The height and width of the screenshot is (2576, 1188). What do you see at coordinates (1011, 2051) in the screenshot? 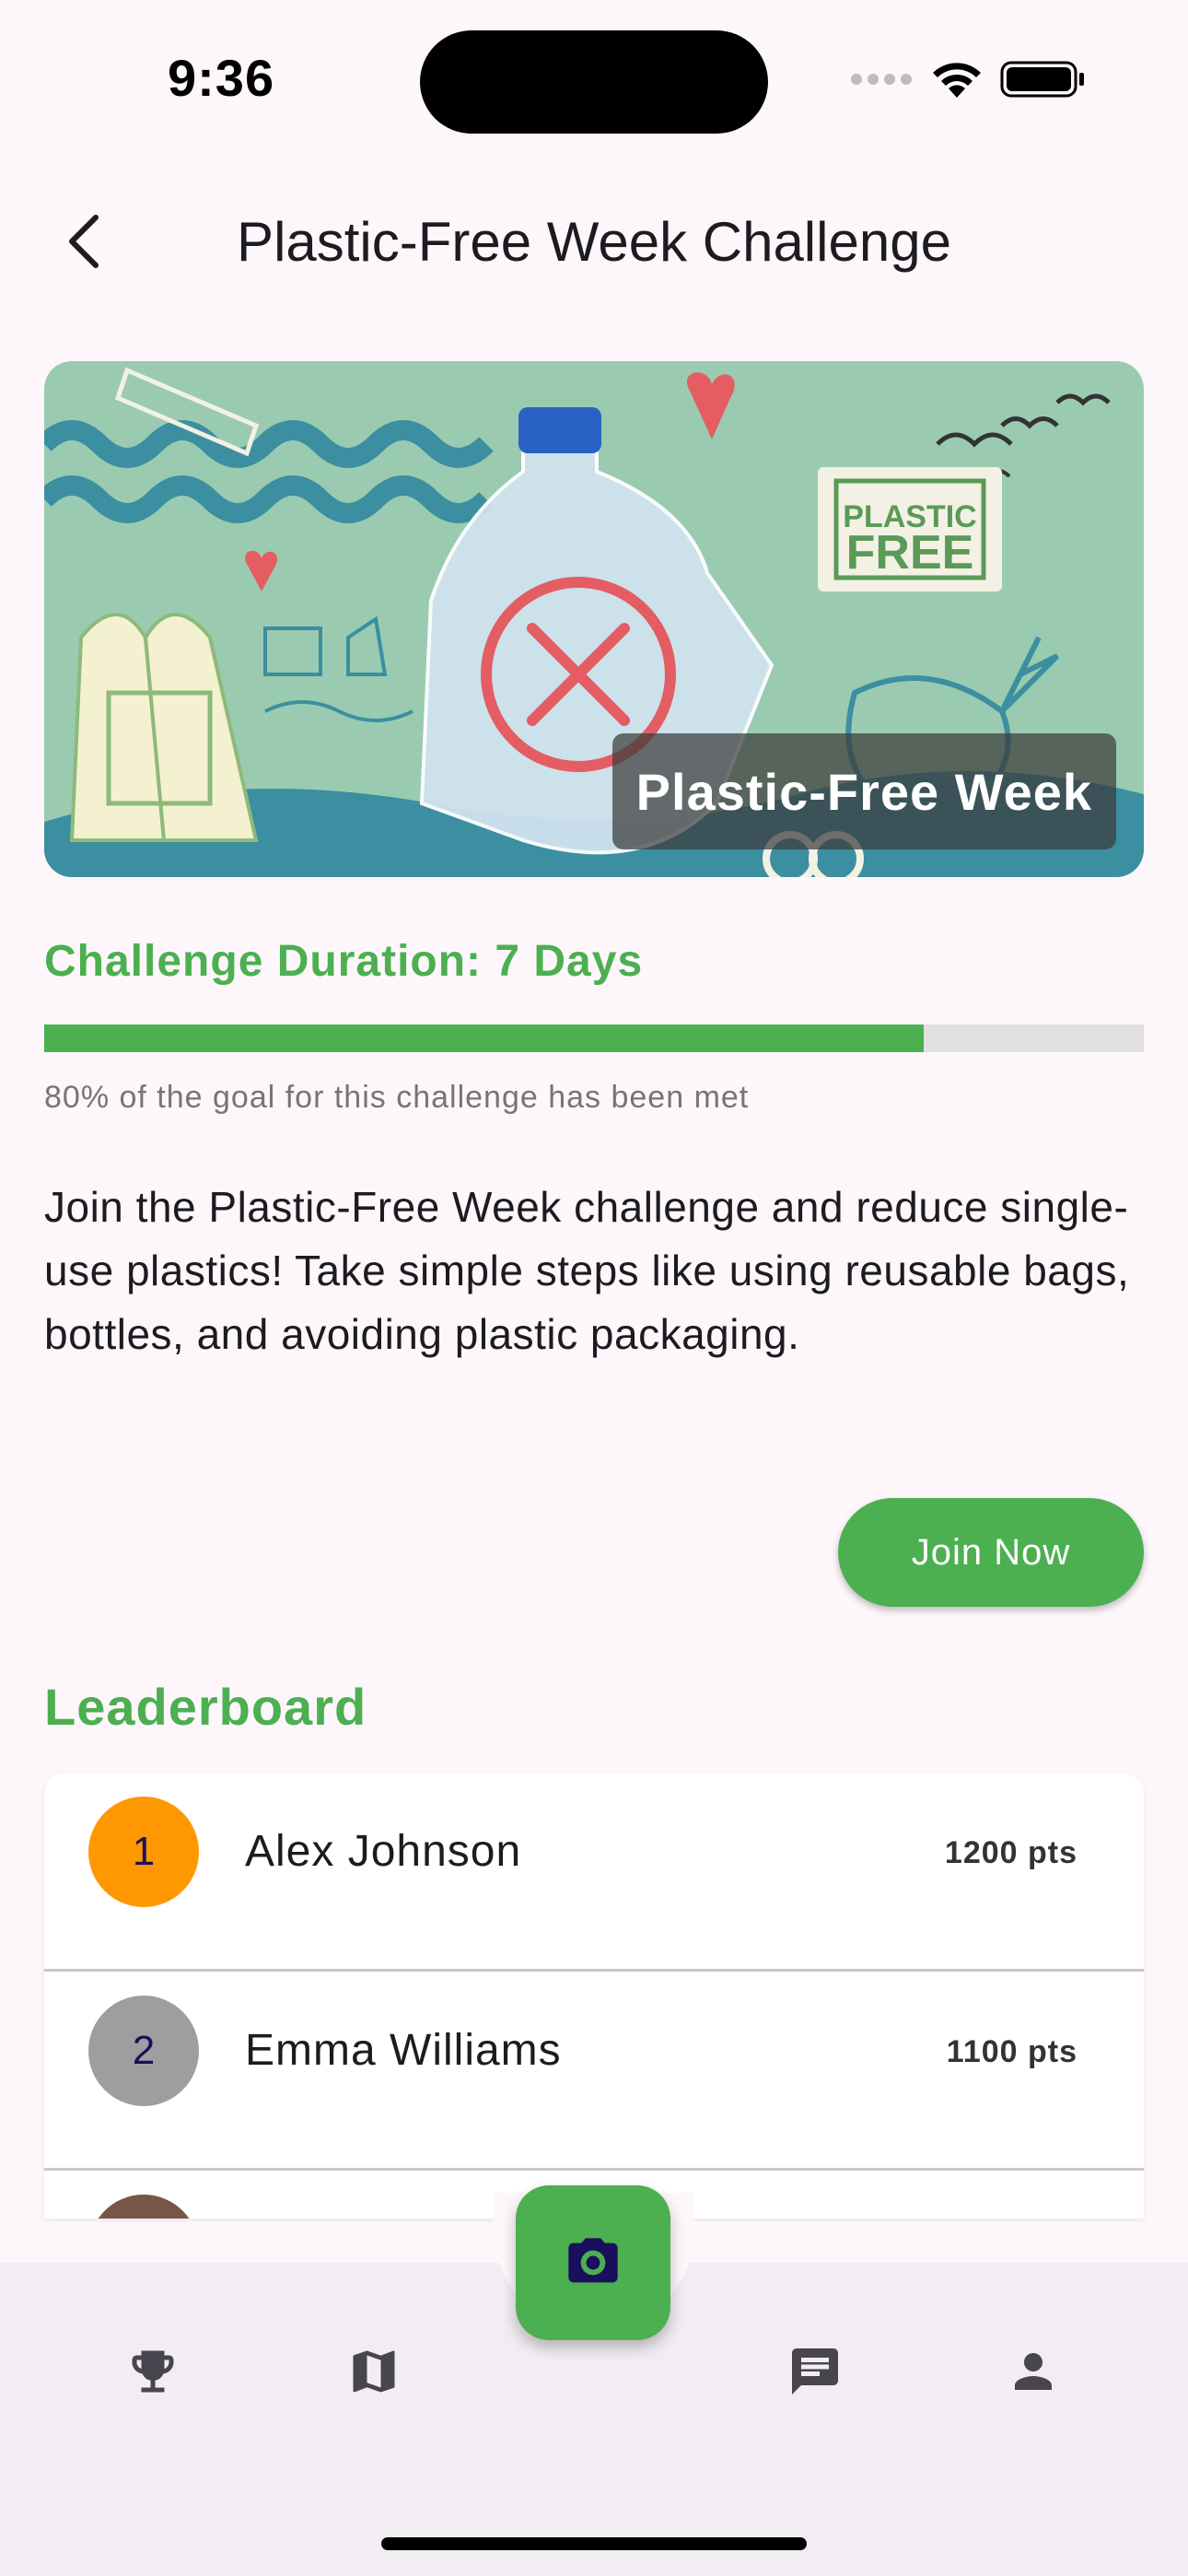
I see `player-points: 1100 pts` at bounding box center [1011, 2051].